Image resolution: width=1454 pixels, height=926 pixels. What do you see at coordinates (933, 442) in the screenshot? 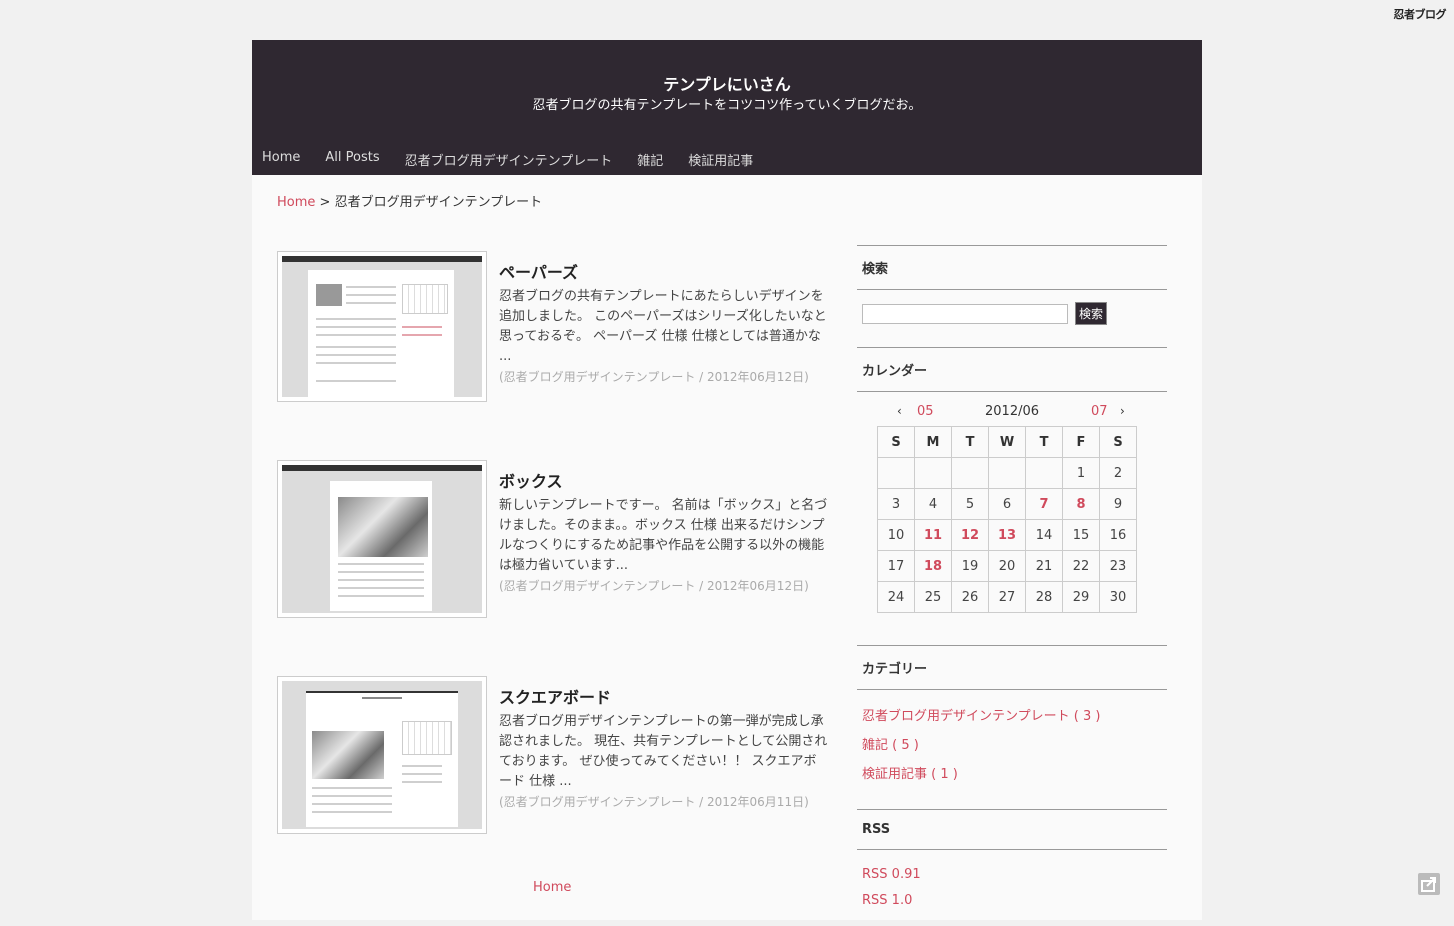
I see `calendar-weekday: M` at bounding box center [933, 442].